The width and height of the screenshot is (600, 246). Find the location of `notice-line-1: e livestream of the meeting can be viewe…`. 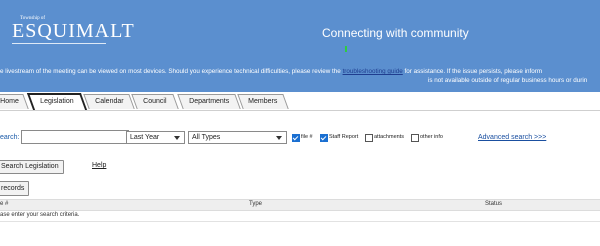

notice-line-1: e livestream of the meeting can be viewe… is located at coordinates (271, 71).